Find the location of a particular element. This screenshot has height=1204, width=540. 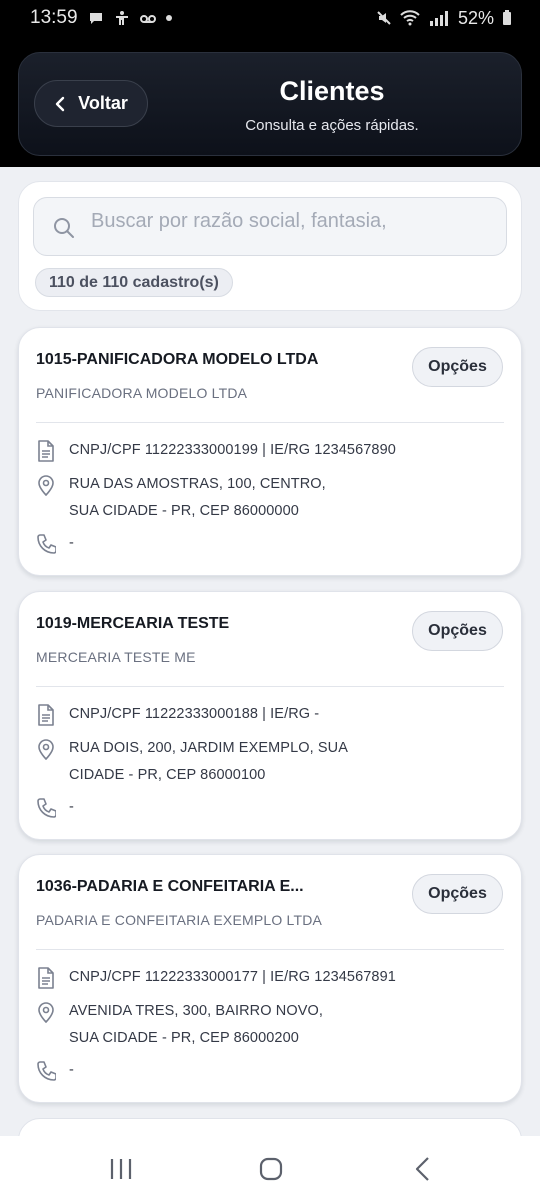

search-icon is located at coordinates (64, 228).